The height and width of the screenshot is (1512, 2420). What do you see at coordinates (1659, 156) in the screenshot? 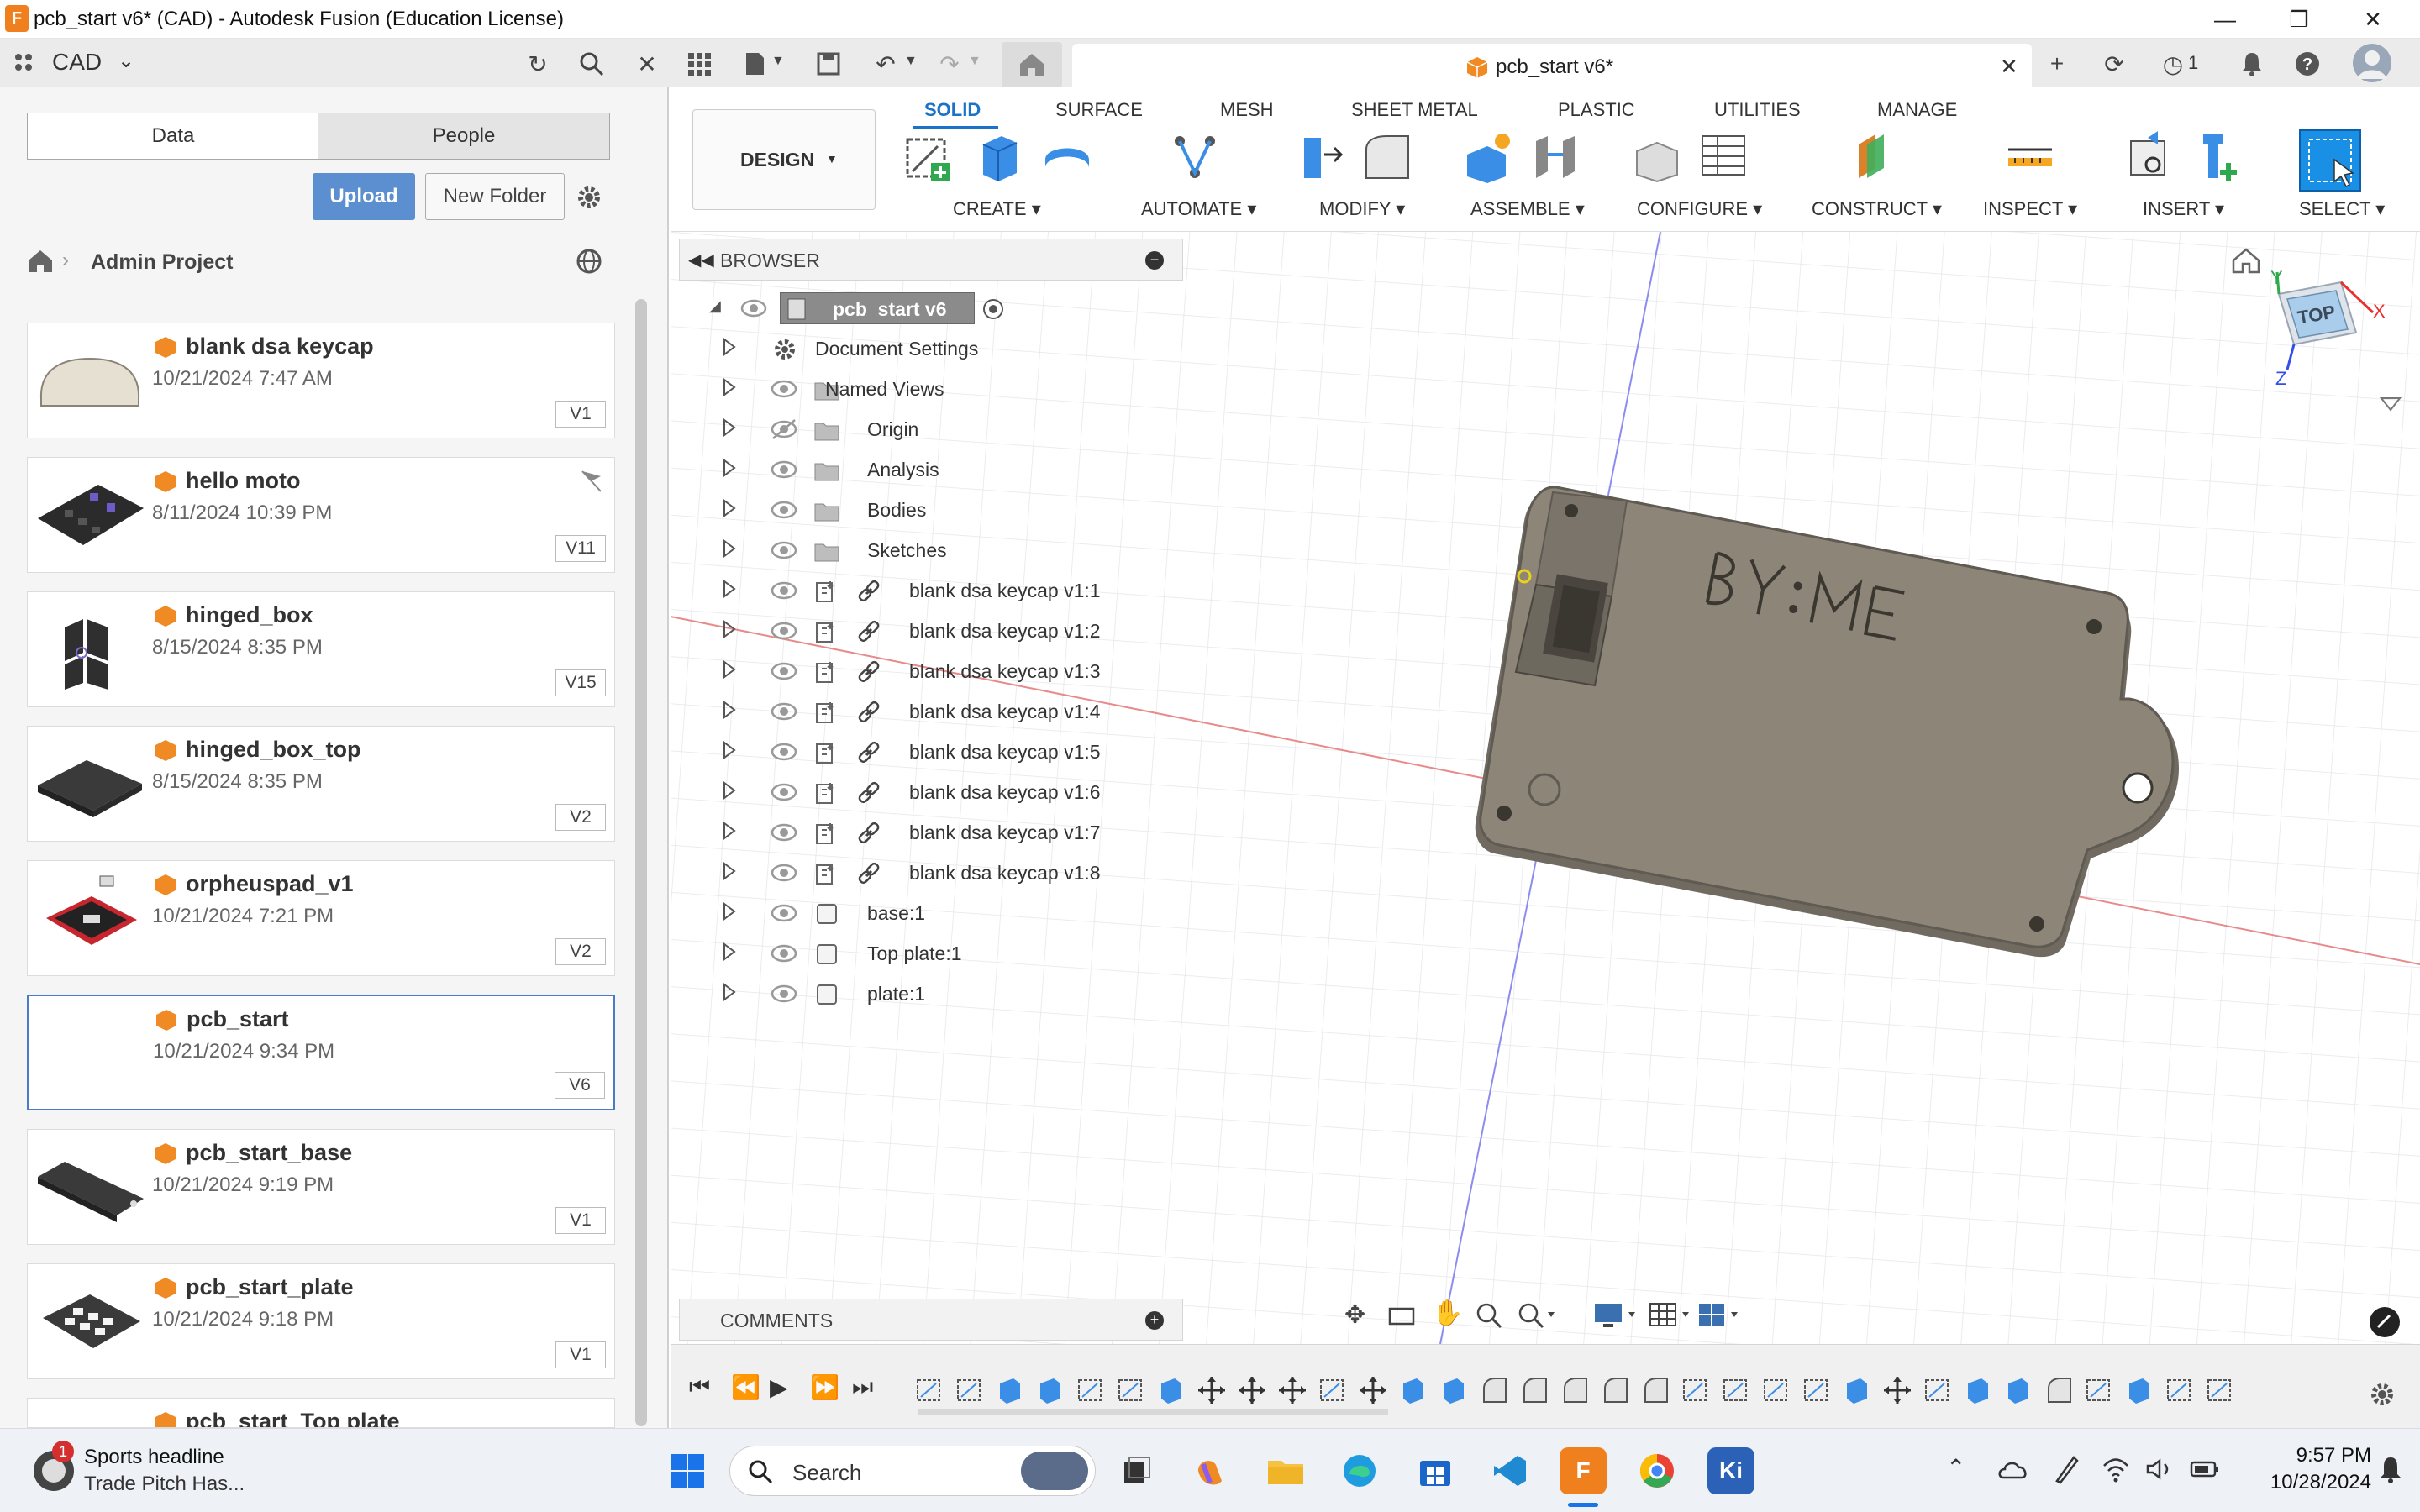
I see `configure-icon` at bounding box center [1659, 156].